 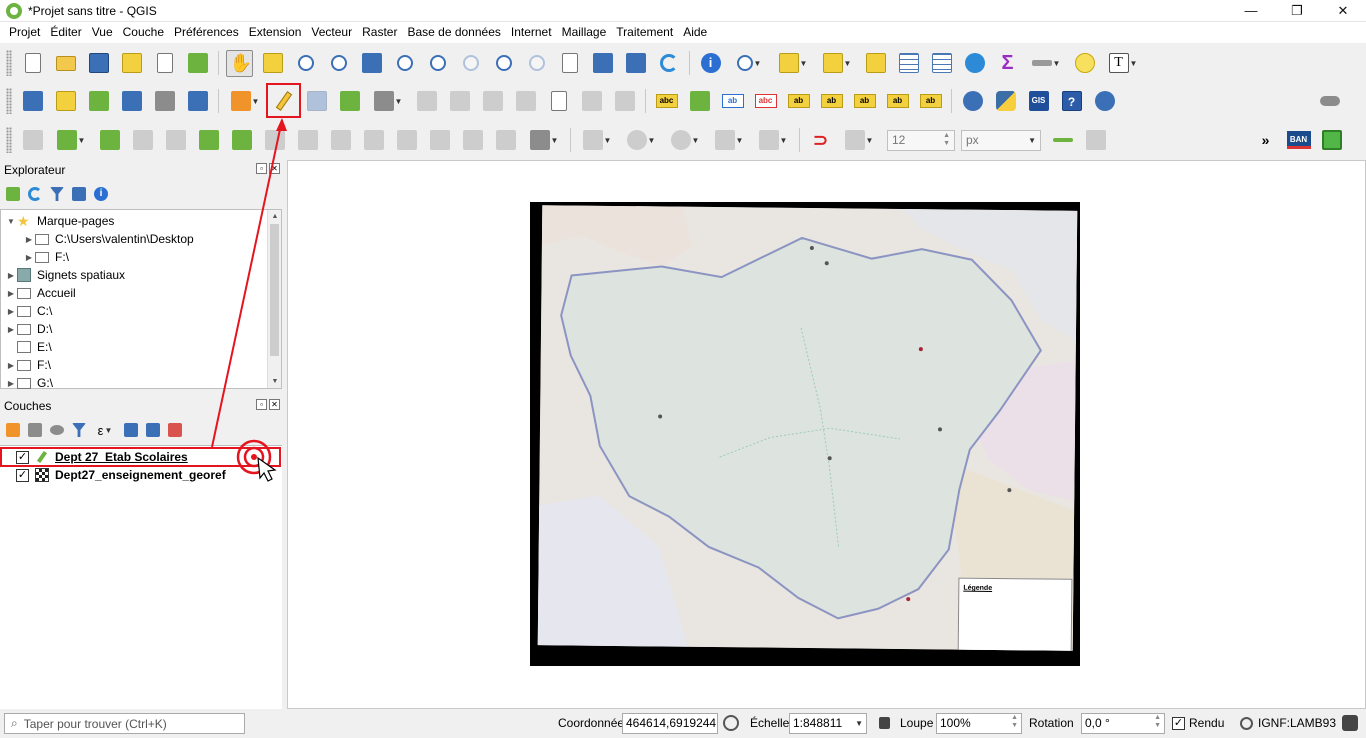 I want to click on remove-layer-button, so click(x=175, y=430).